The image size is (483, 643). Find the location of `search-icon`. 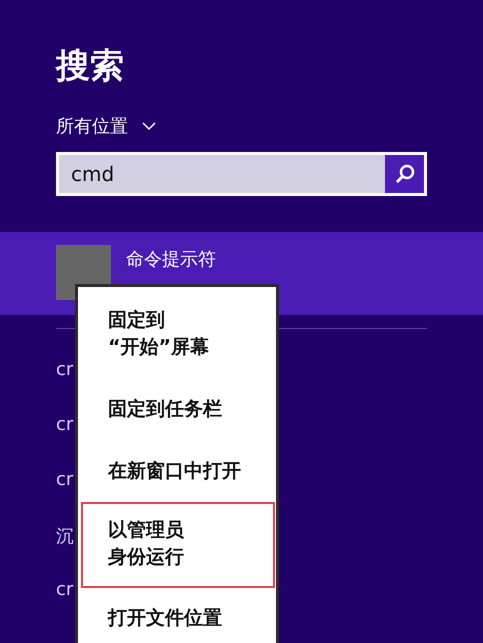

search-icon is located at coordinates (405, 174).